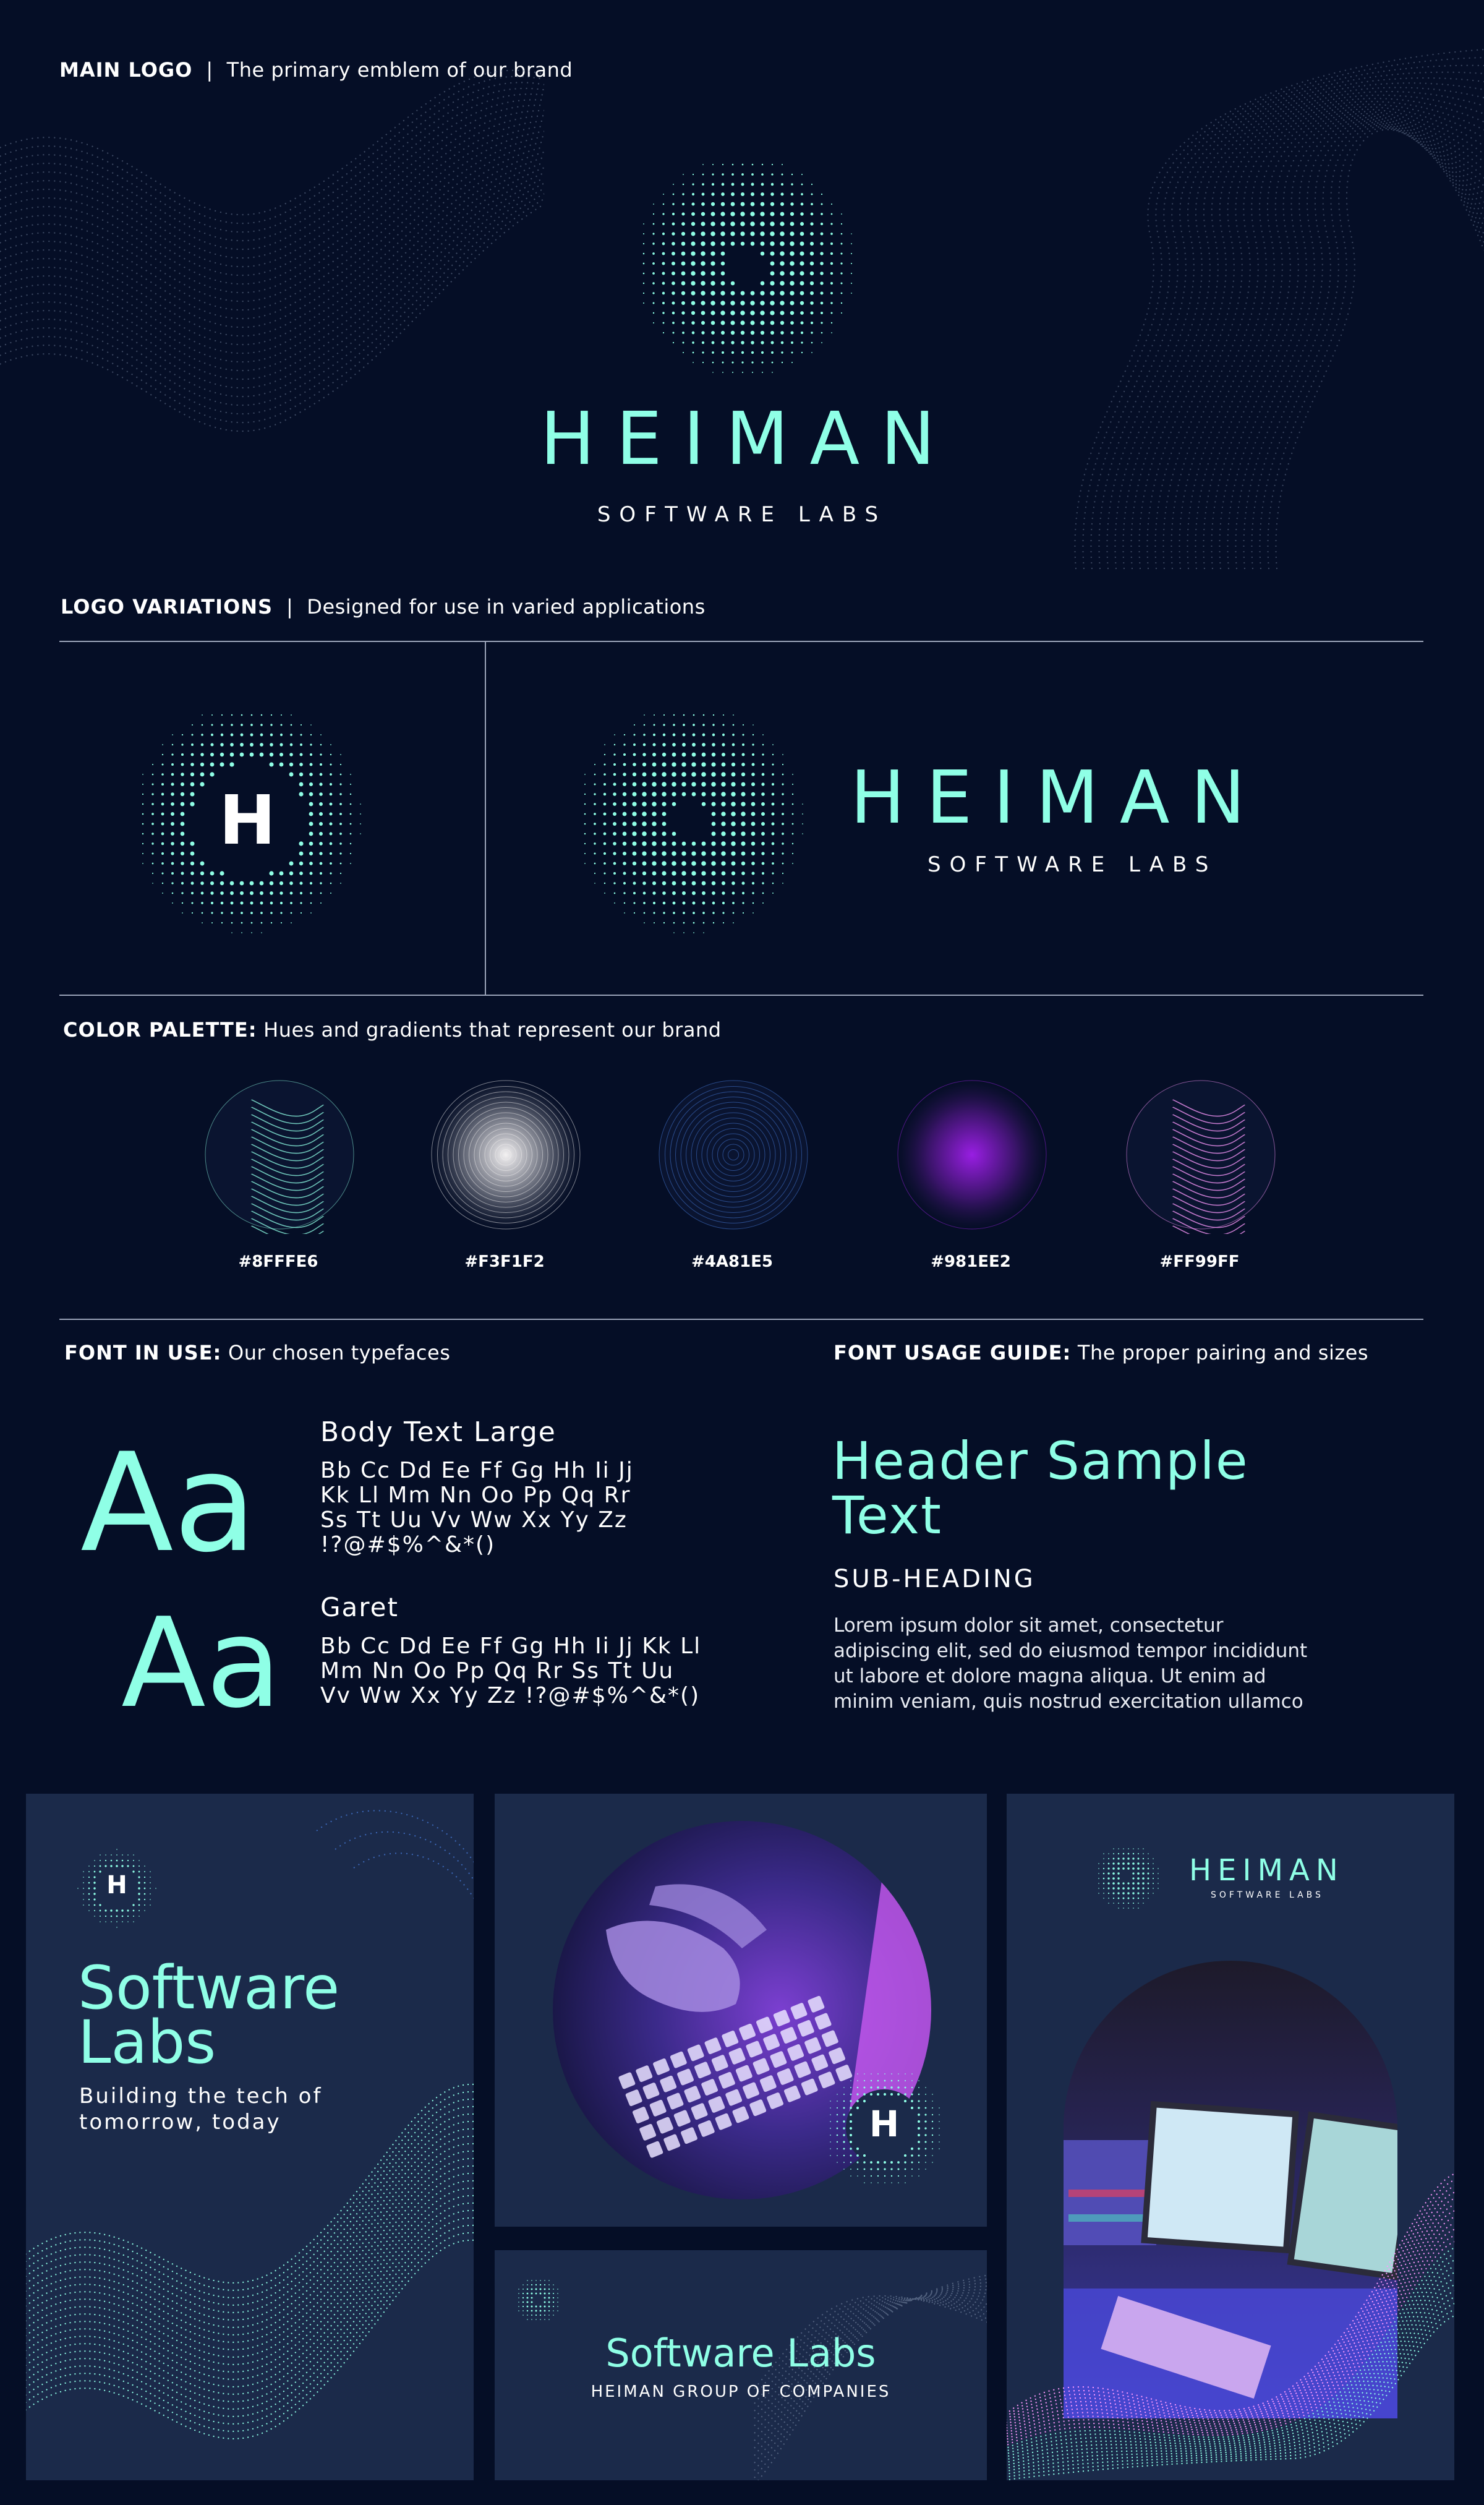 This screenshot has width=1484, height=2505. Describe the element at coordinates (257, 1352) in the screenshot. I see `font-in-use-label: FONT IN USE: Our chosen typefaces` at that location.